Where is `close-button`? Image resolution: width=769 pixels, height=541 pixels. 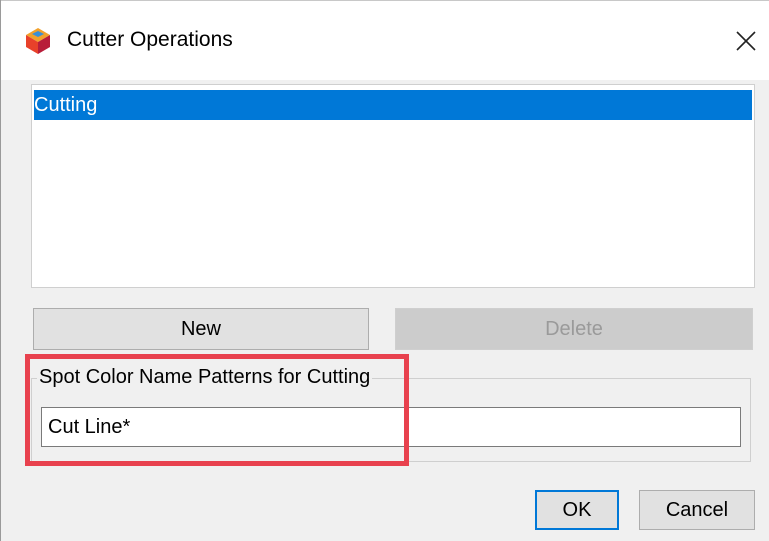
close-button is located at coordinates (746, 41).